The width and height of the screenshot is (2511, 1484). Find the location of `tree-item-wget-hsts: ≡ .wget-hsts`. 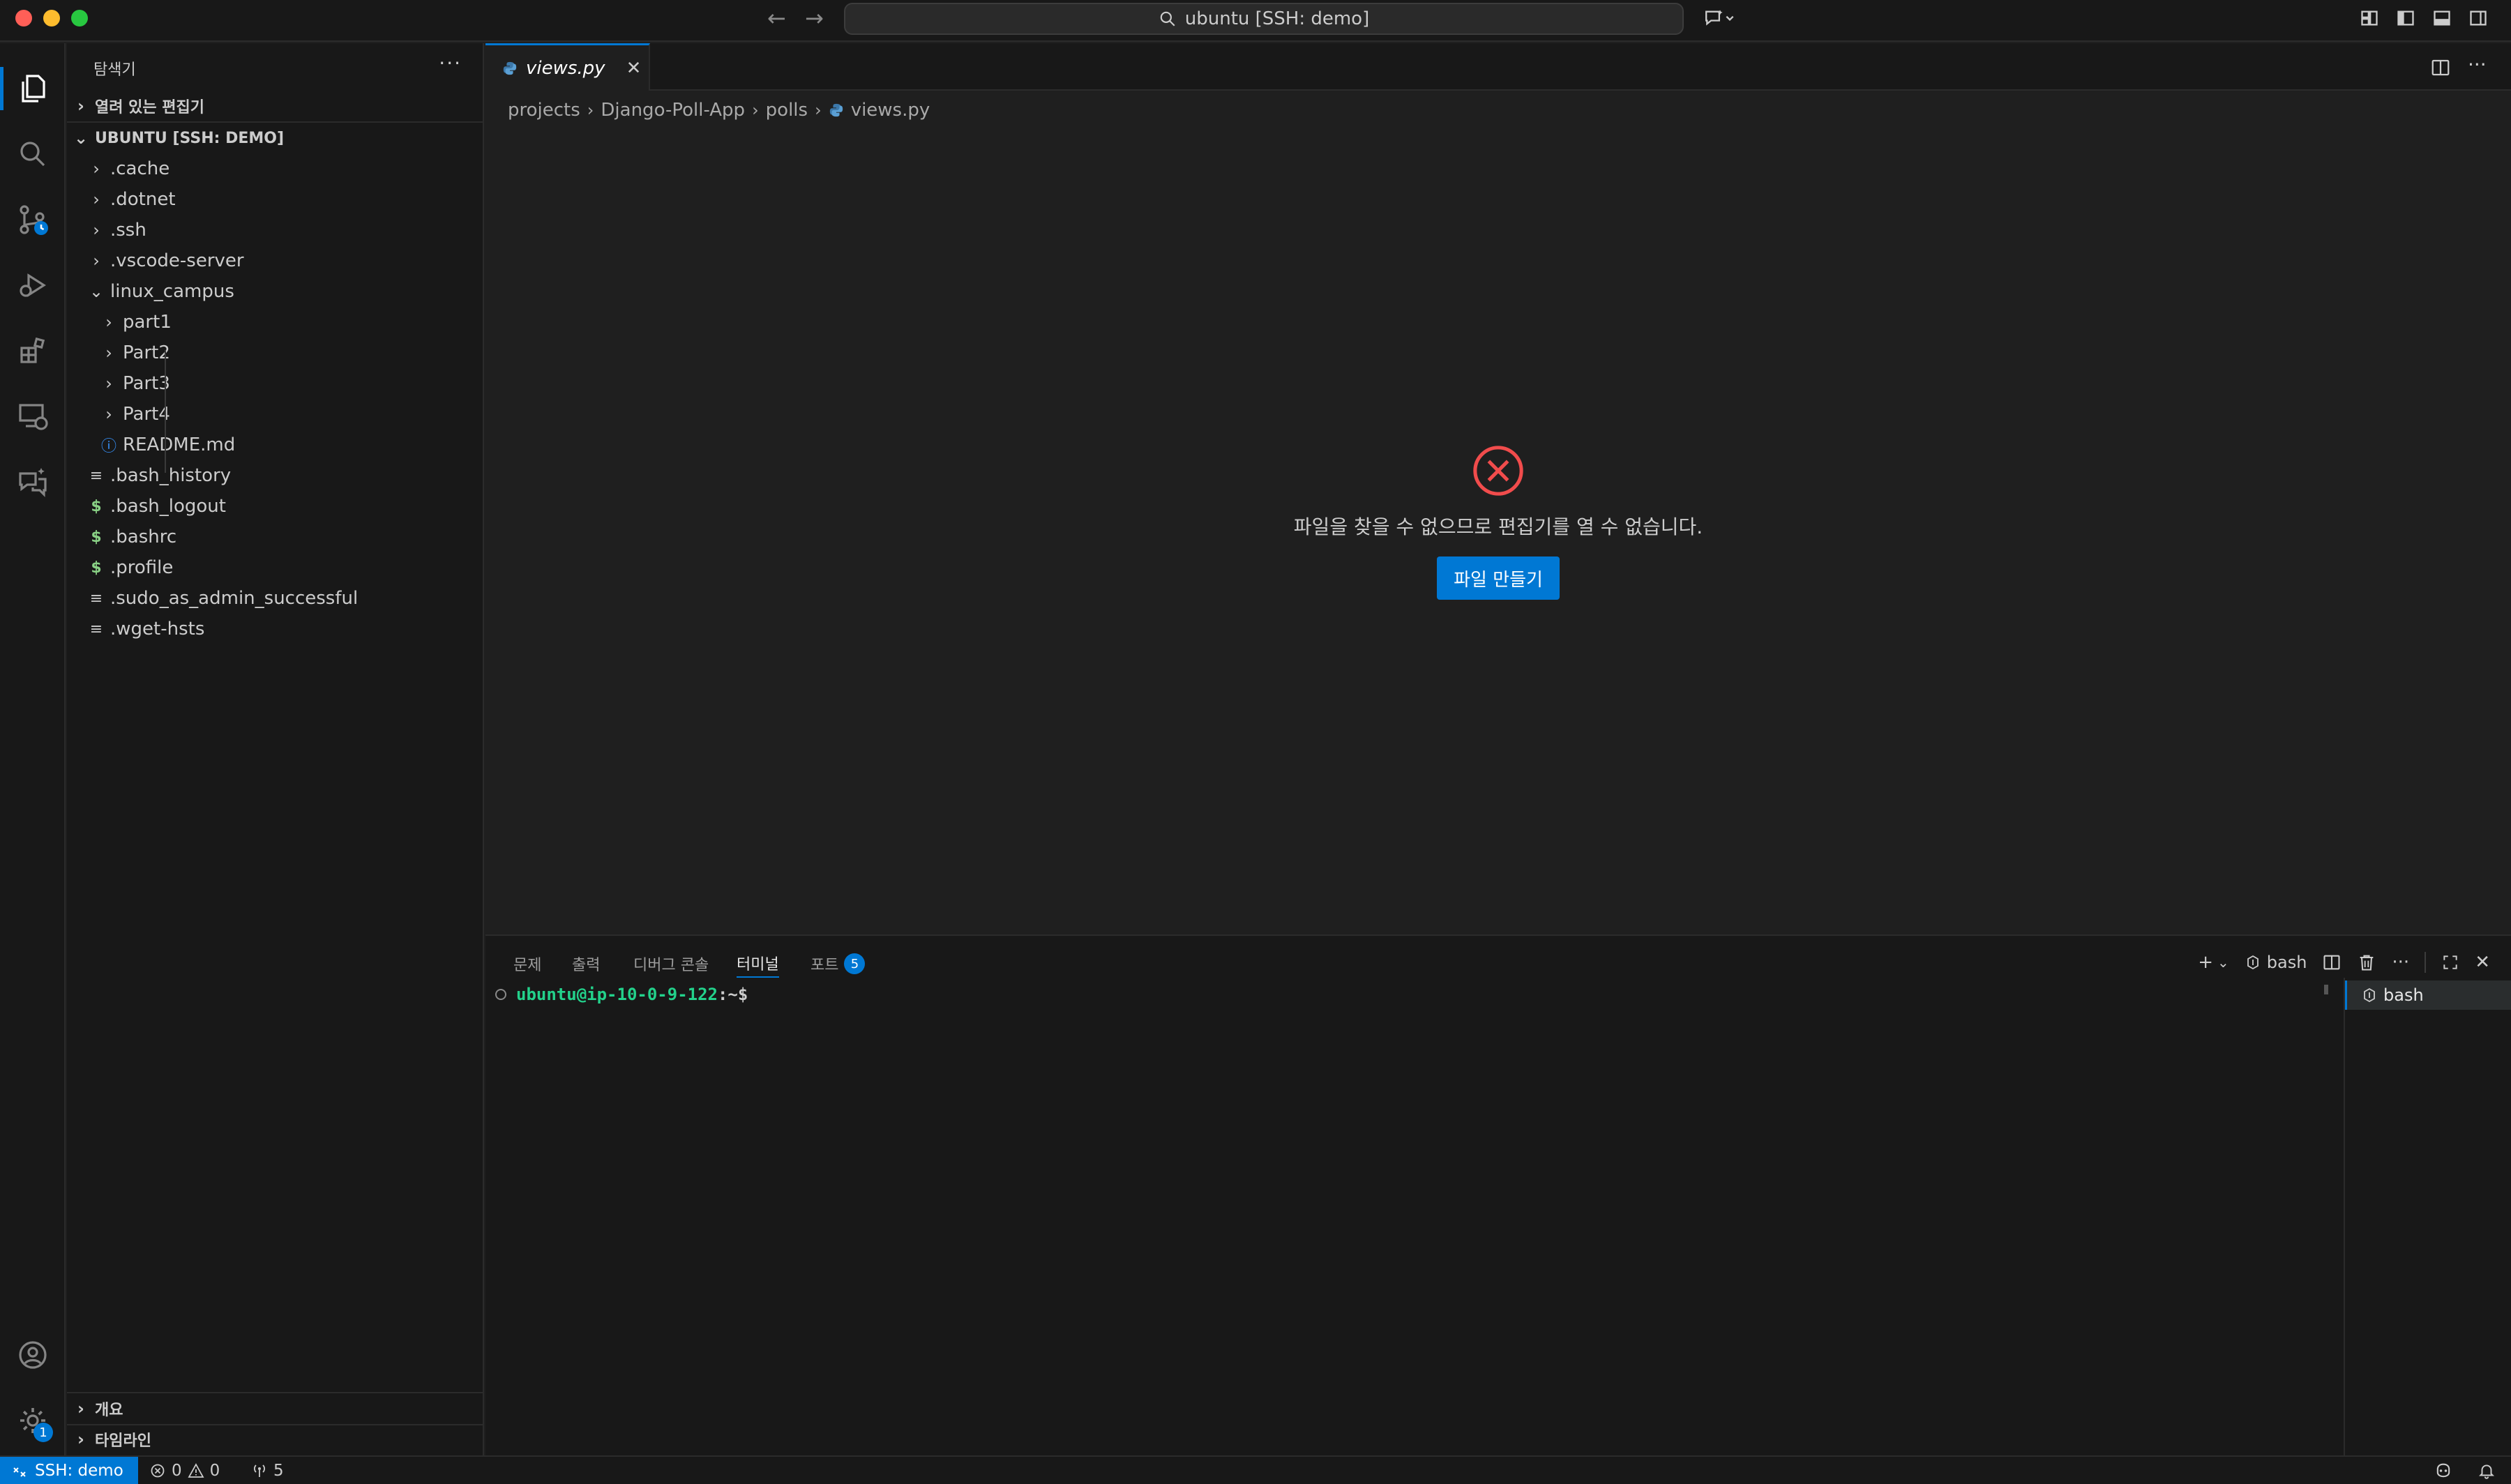

tree-item-wget-hsts: ≡ .wget-hsts is located at coordinates (275, 629).